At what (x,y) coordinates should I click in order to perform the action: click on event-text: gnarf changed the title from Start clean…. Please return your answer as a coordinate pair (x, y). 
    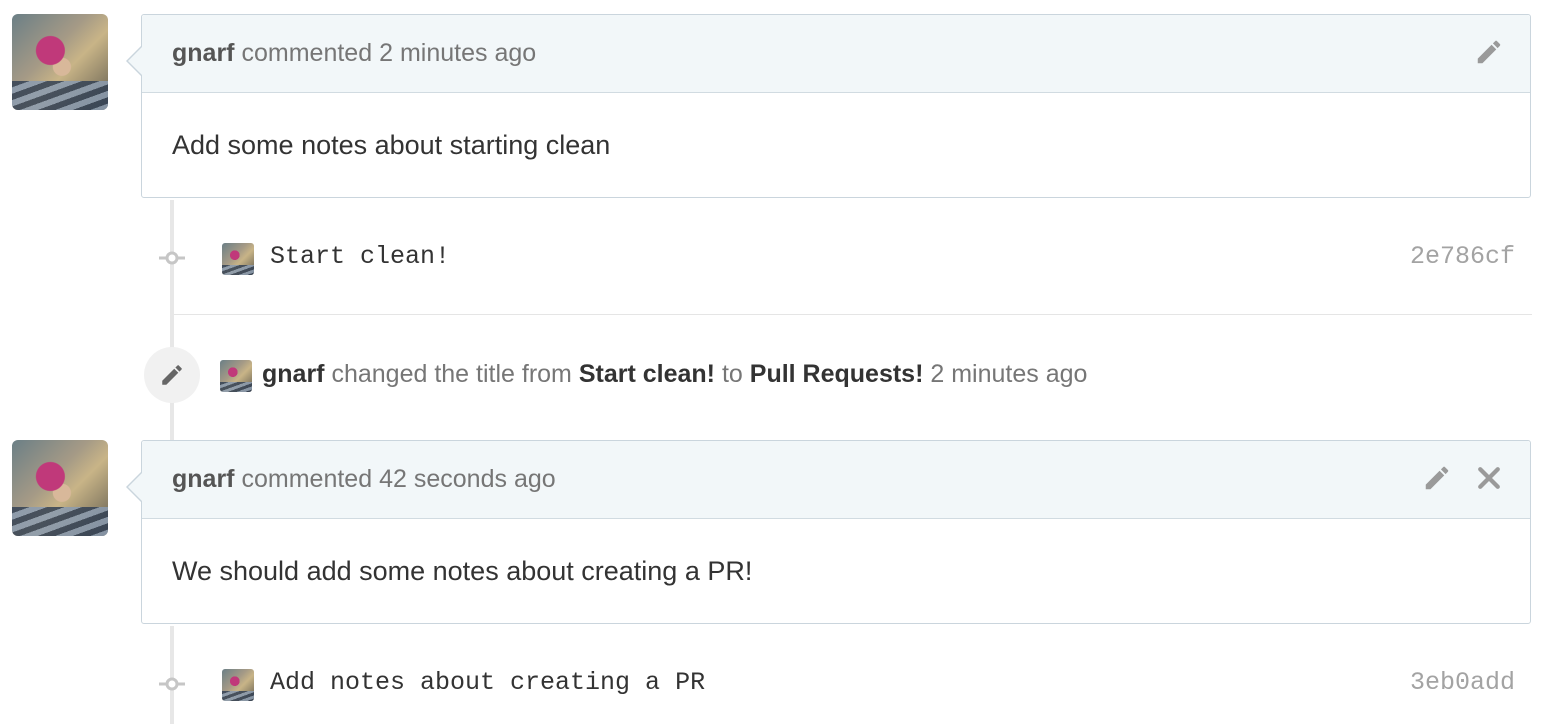
    Looking at the image, I should click on (674, 374).